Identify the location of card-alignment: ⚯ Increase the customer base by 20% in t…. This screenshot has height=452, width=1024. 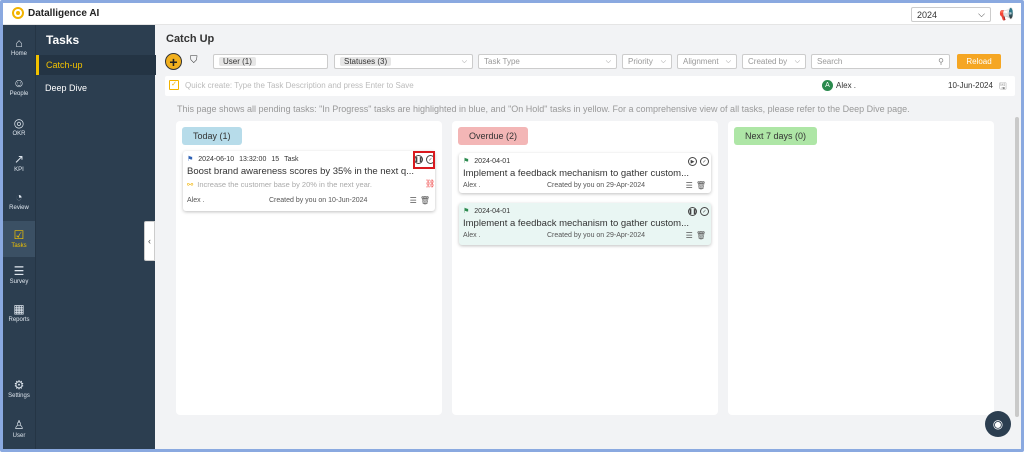
(279, 184).